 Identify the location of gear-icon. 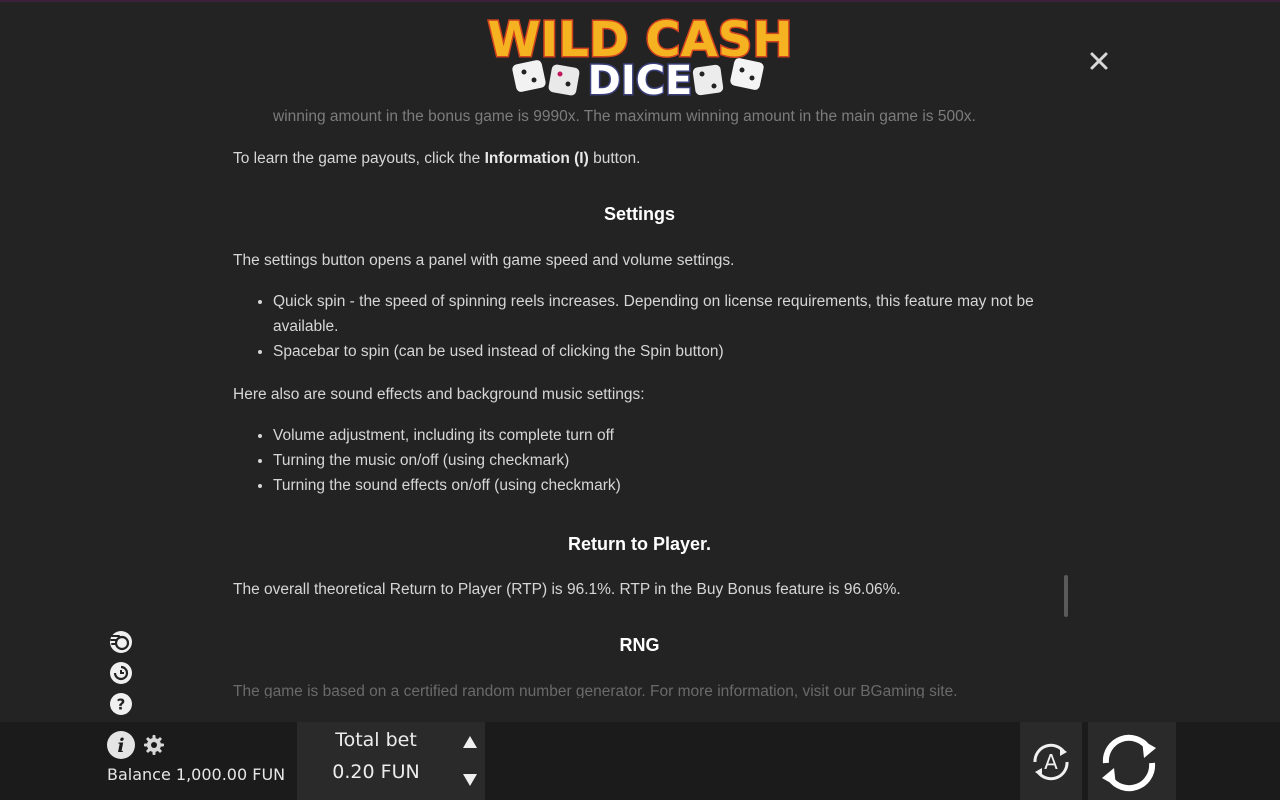
(154, 745).